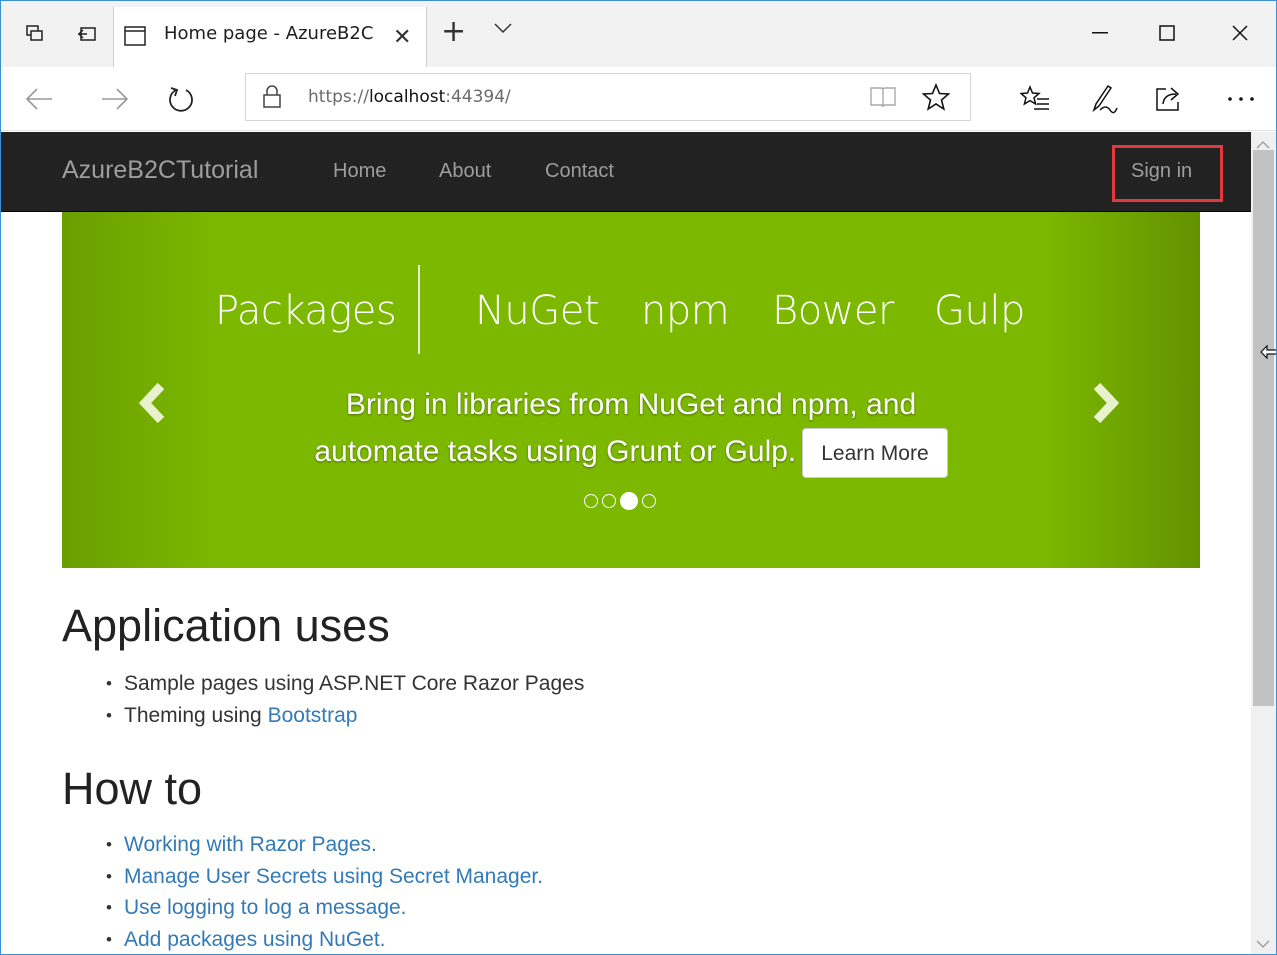  I want to click on list-item: Theming using Bootstrap, so click(345, 716).